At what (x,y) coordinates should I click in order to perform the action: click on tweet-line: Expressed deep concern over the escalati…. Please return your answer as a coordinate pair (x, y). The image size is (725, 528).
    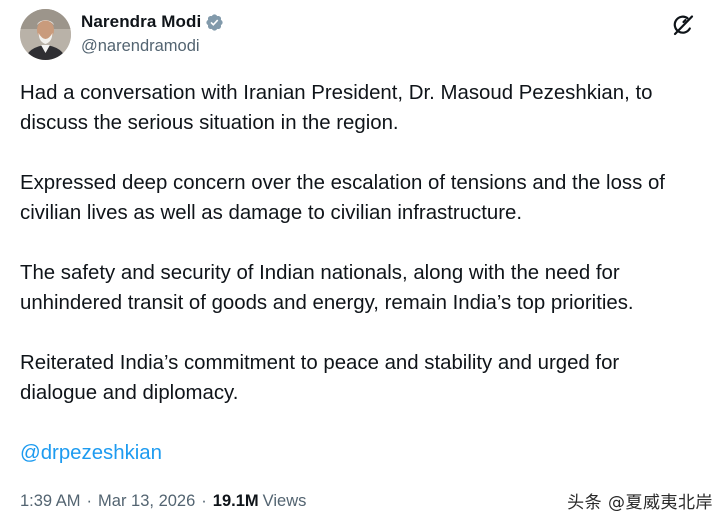
    Looking at the image, I should click on (342, 183).